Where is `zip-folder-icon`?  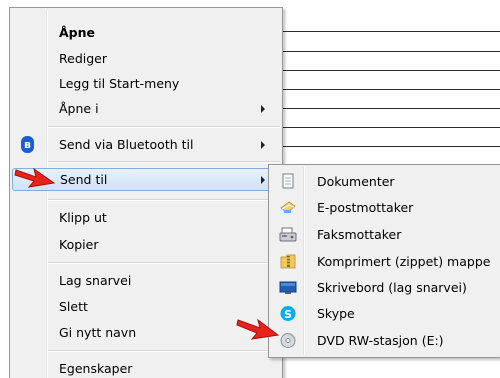
zip-folder-icon is located at coordinates (288, 261).